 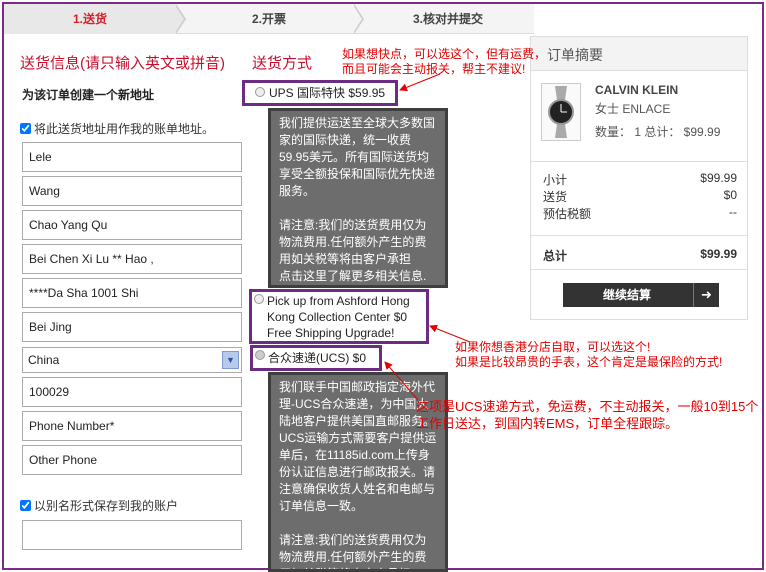 What do you see at coordinates (132, 157) in the screenshot?
I see `first-name-field: Lele` at bounding box center [132, 157].